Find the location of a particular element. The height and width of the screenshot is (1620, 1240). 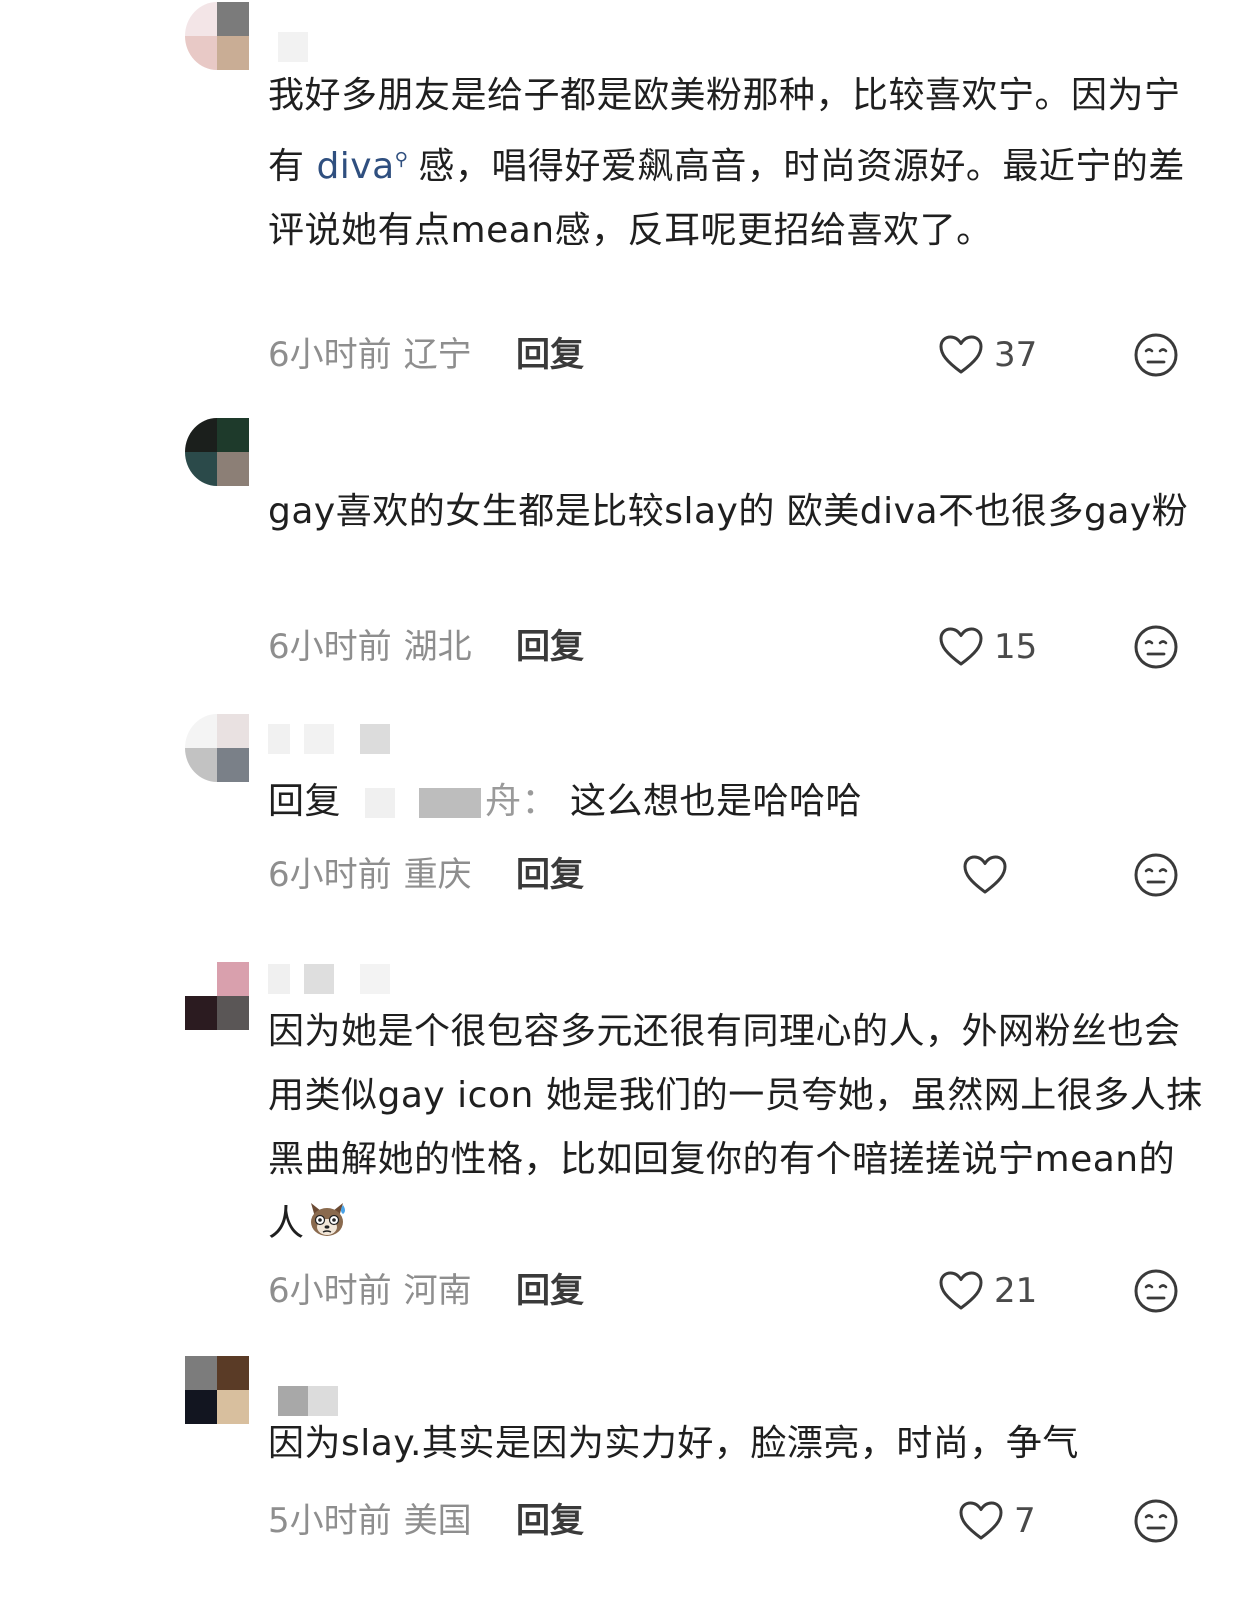

comment-item: 回复 舟： 这么想也是哈哈哈 6小时前 重庆 回复 is located at coordinates (620, 810).